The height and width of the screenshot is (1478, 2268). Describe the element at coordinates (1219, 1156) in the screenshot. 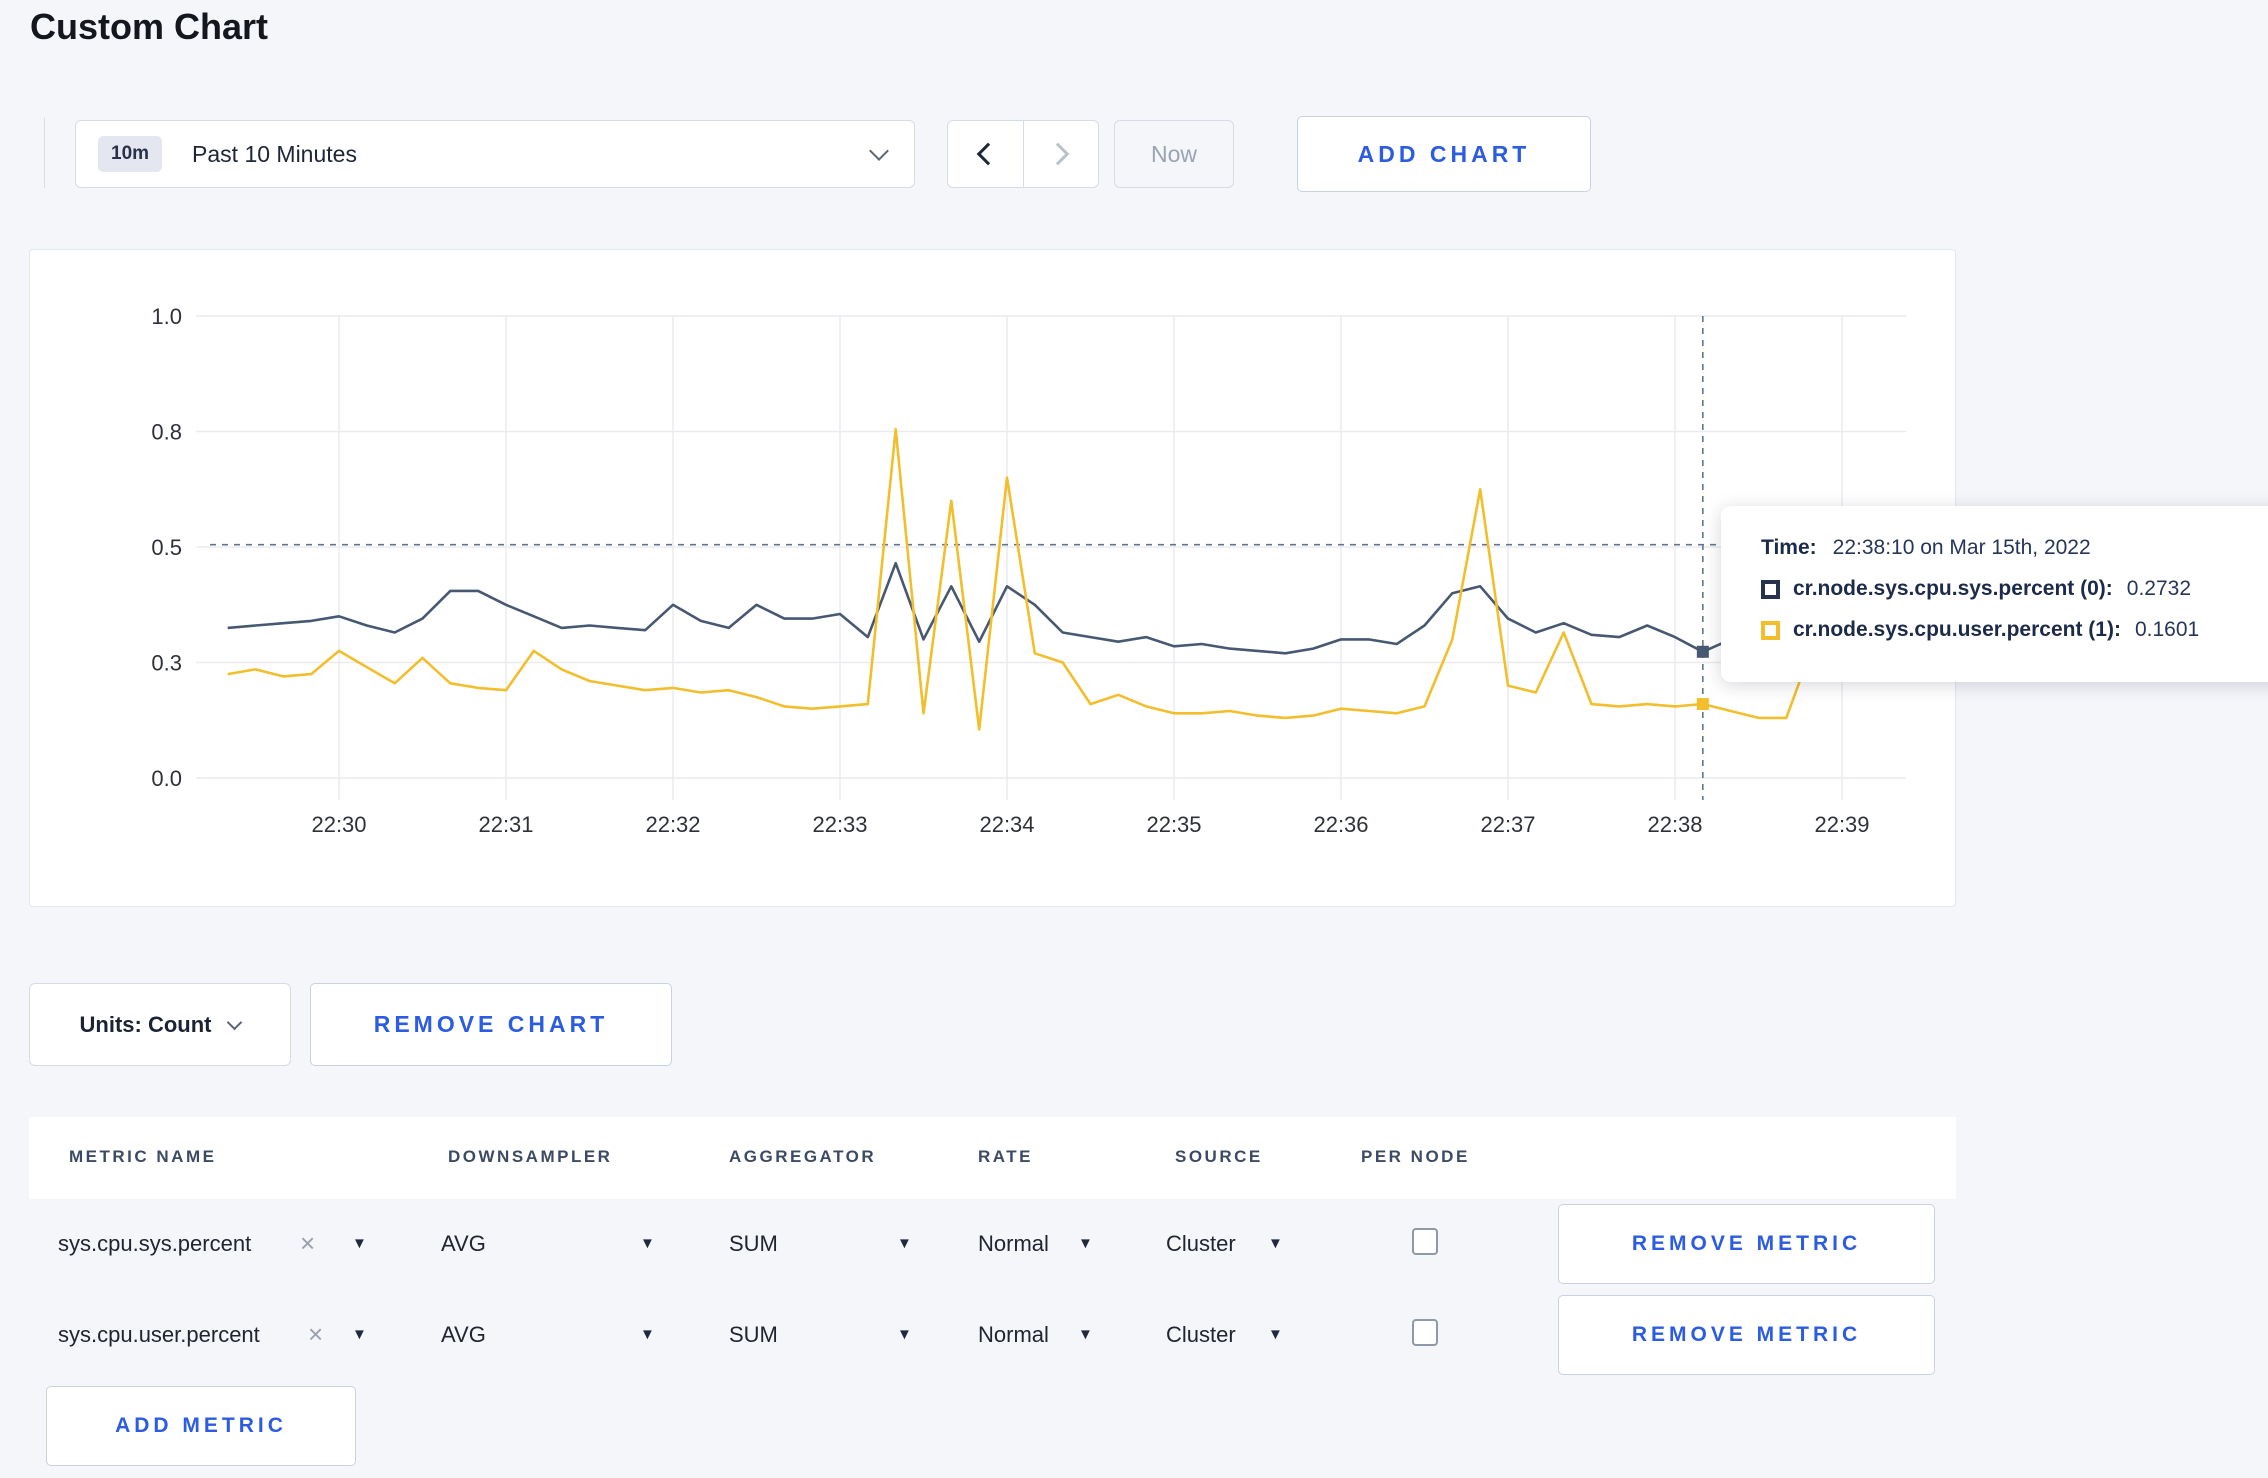

I see `col-header-source: SOURCE` at that location.